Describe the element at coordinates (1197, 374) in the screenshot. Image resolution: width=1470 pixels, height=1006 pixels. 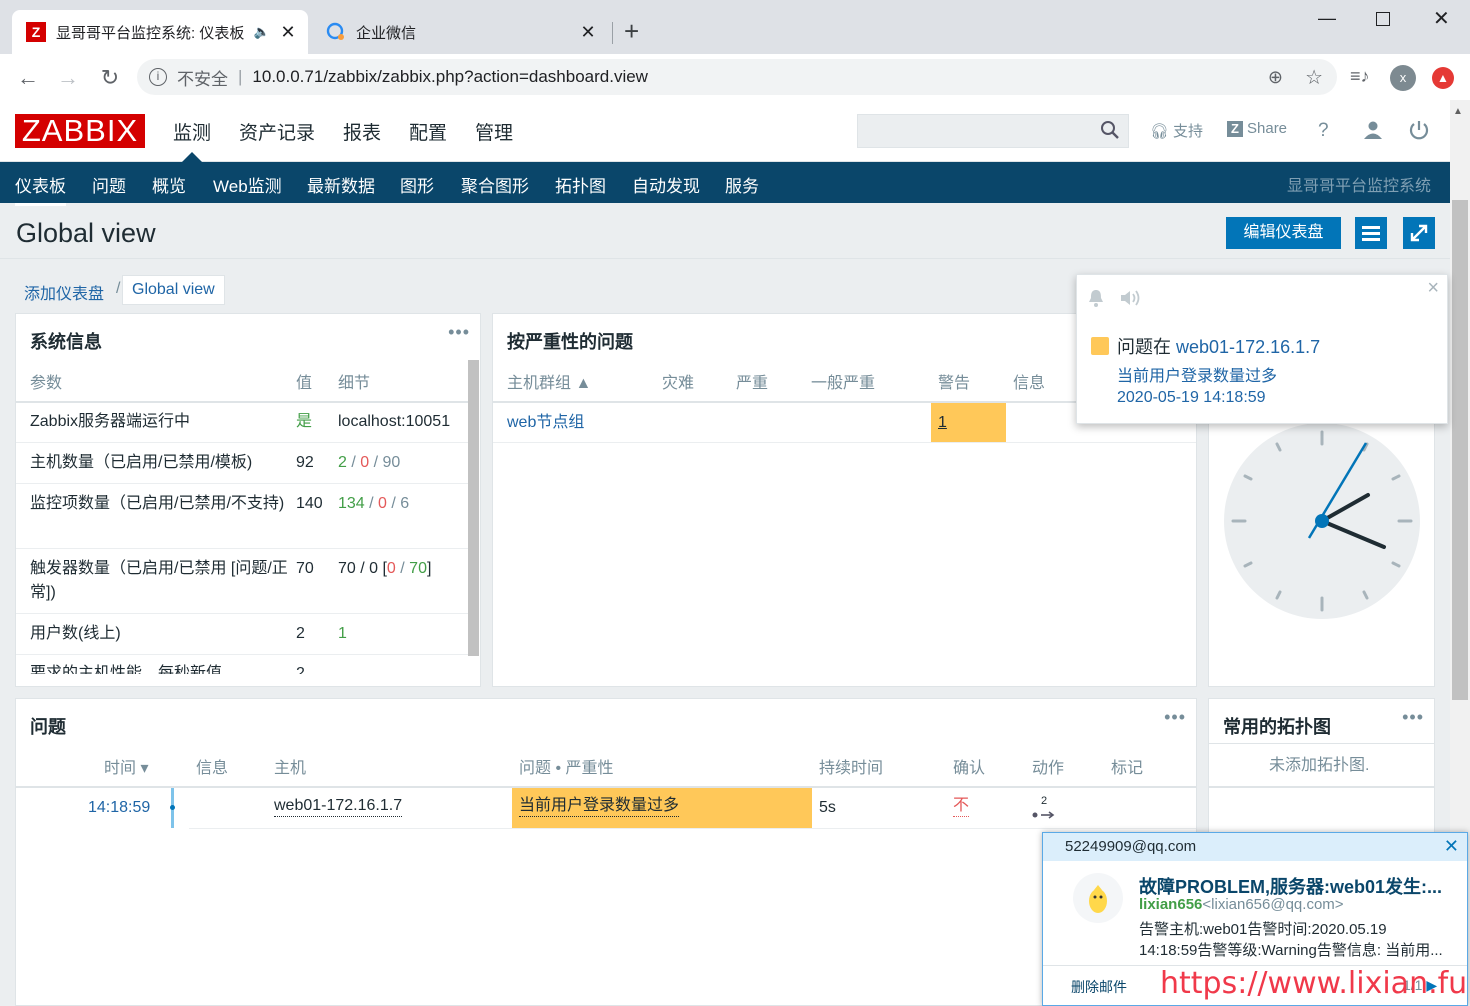
I see `notification-problem-link: 当前用户登录数量过多` at that location.